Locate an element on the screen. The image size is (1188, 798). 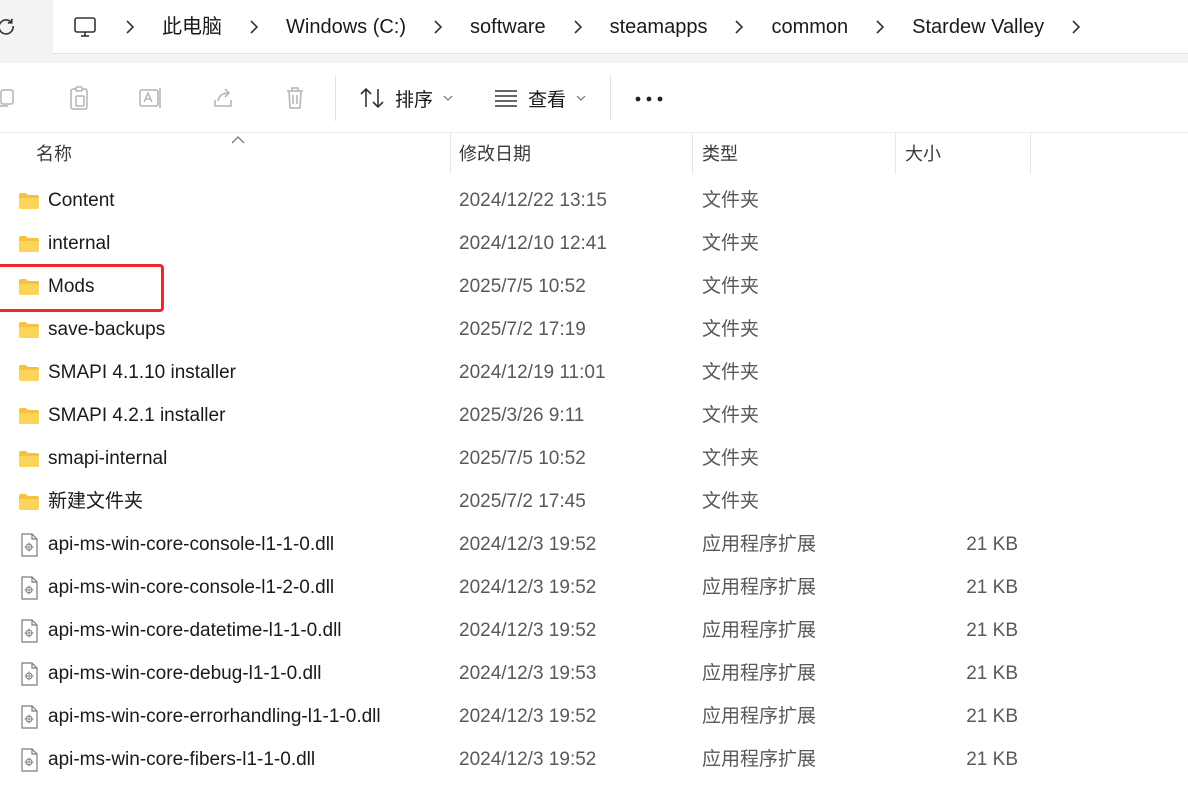
share-icon is located at coordinates (223, 98).